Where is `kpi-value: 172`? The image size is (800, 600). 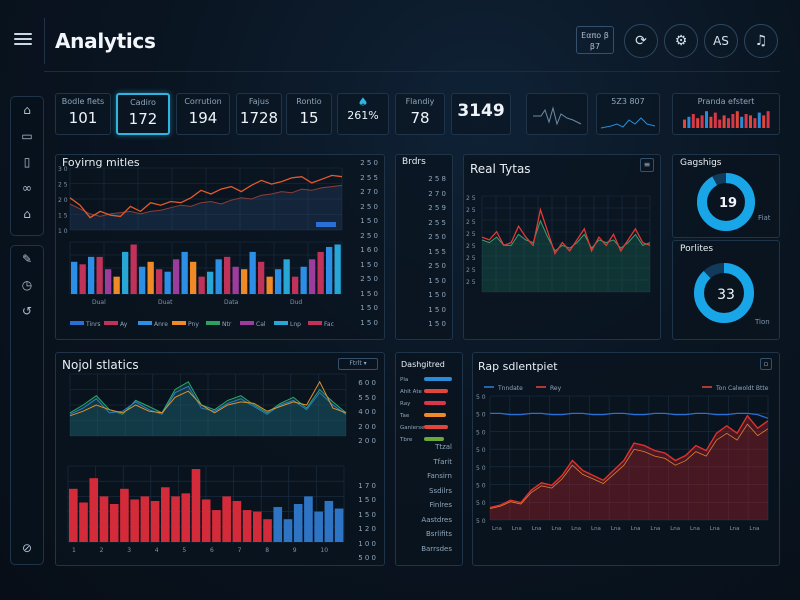 kpi-value: 172 is located at coordinates (143, 119).